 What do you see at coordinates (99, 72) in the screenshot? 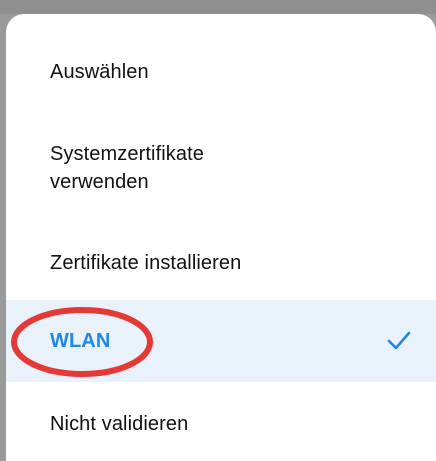
I see `menu-item-label: Auswählen` at bounding box center [99, 72].